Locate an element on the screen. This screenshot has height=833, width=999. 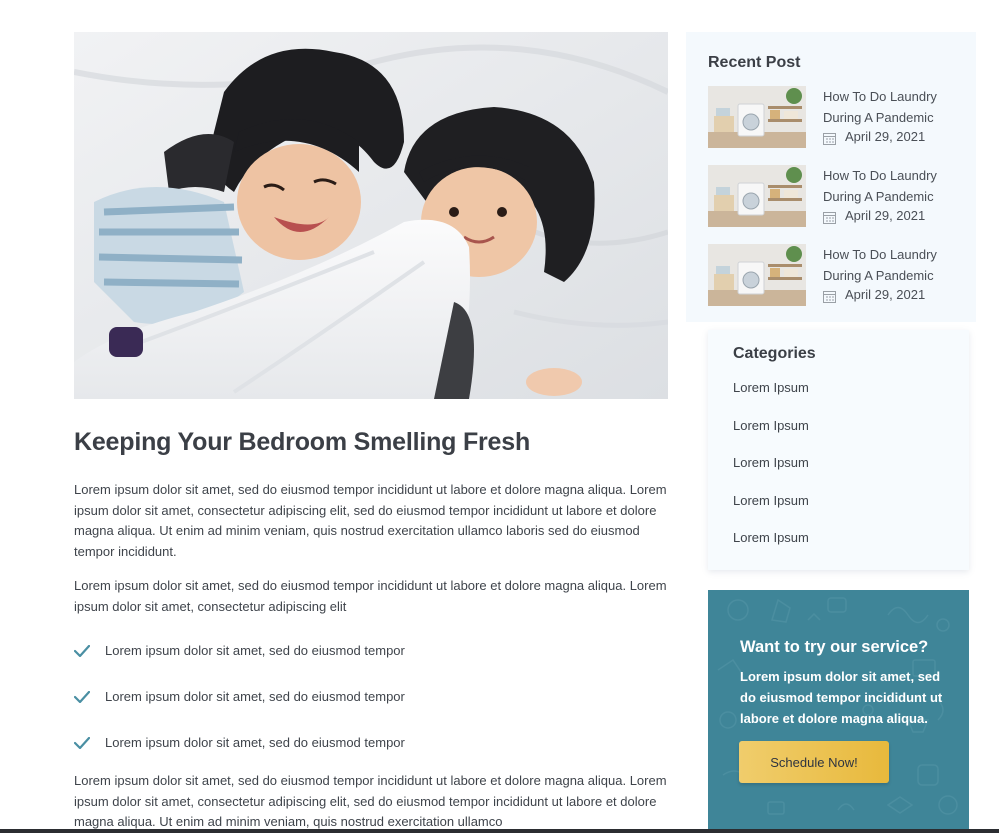
cta-title: Want to try our service? is located at coordinates (834, 647).